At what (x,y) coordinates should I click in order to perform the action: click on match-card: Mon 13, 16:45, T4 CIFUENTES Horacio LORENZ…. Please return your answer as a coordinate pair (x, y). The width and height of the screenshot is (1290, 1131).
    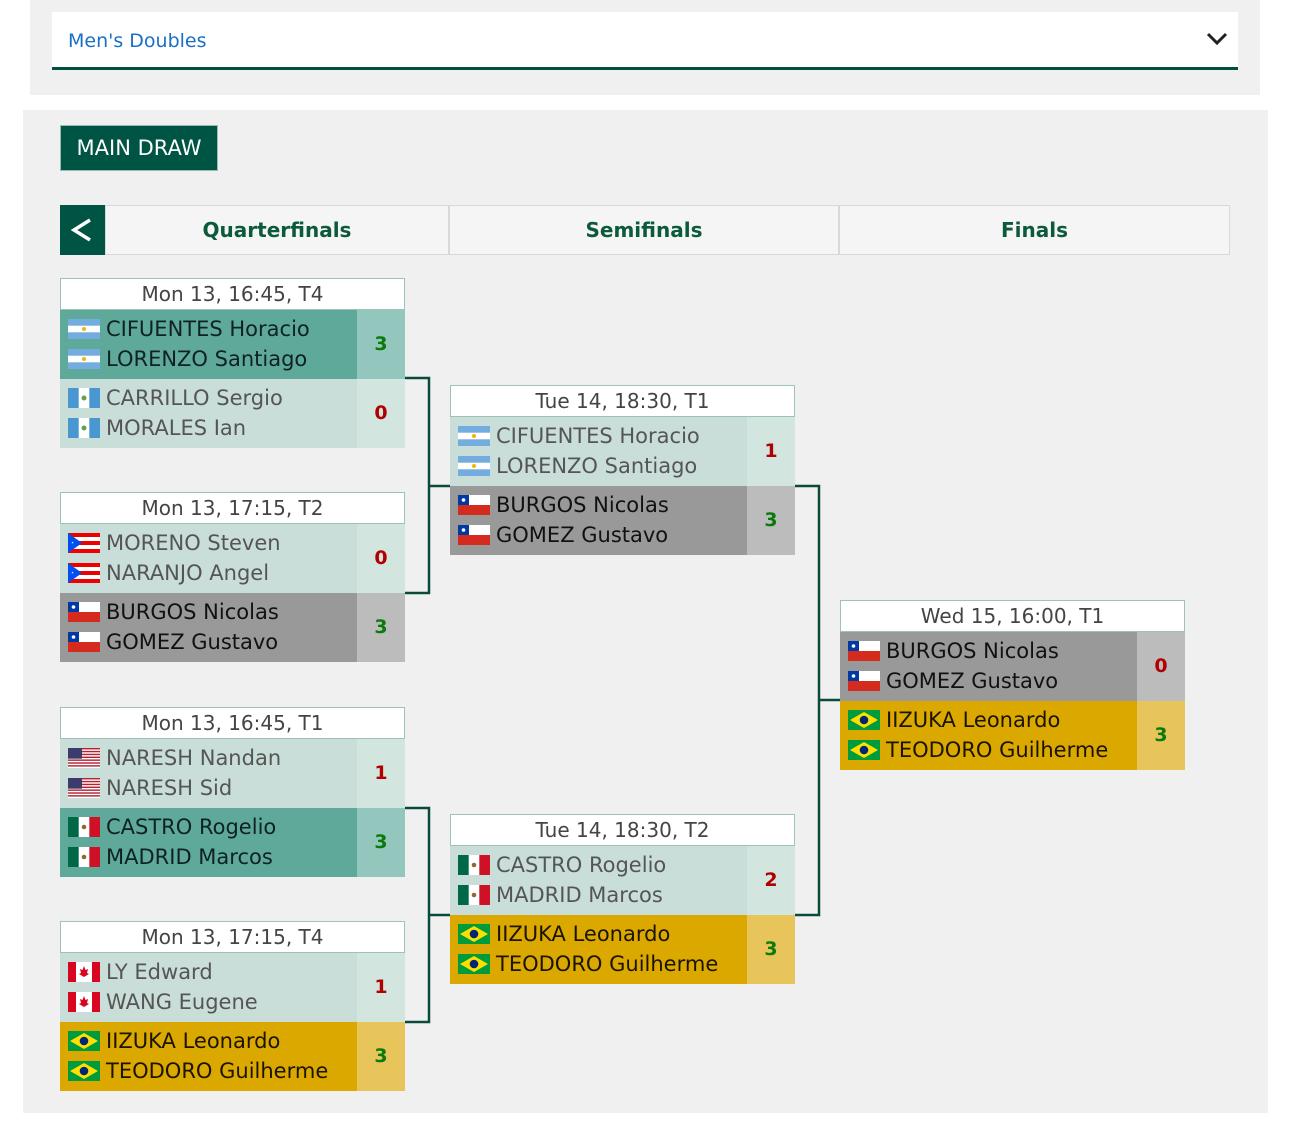
    Looking at the image, I should click on (232, 363).